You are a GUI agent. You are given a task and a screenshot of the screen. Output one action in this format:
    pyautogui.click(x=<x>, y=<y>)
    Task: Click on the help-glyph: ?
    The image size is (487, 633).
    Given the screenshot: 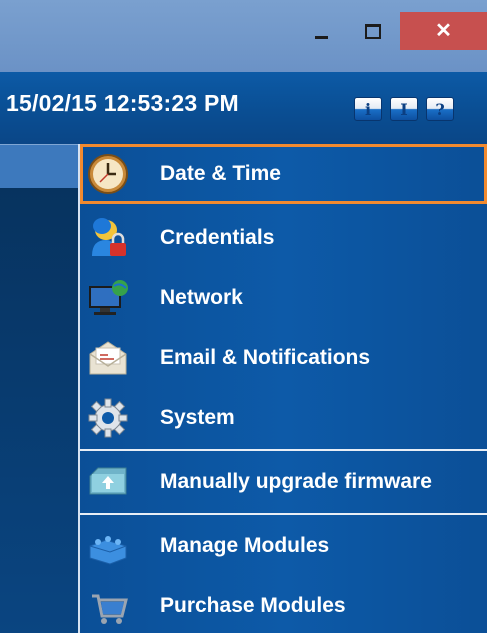 What is the action you would take?
    pyautogui.click(x=440, y=109)
    